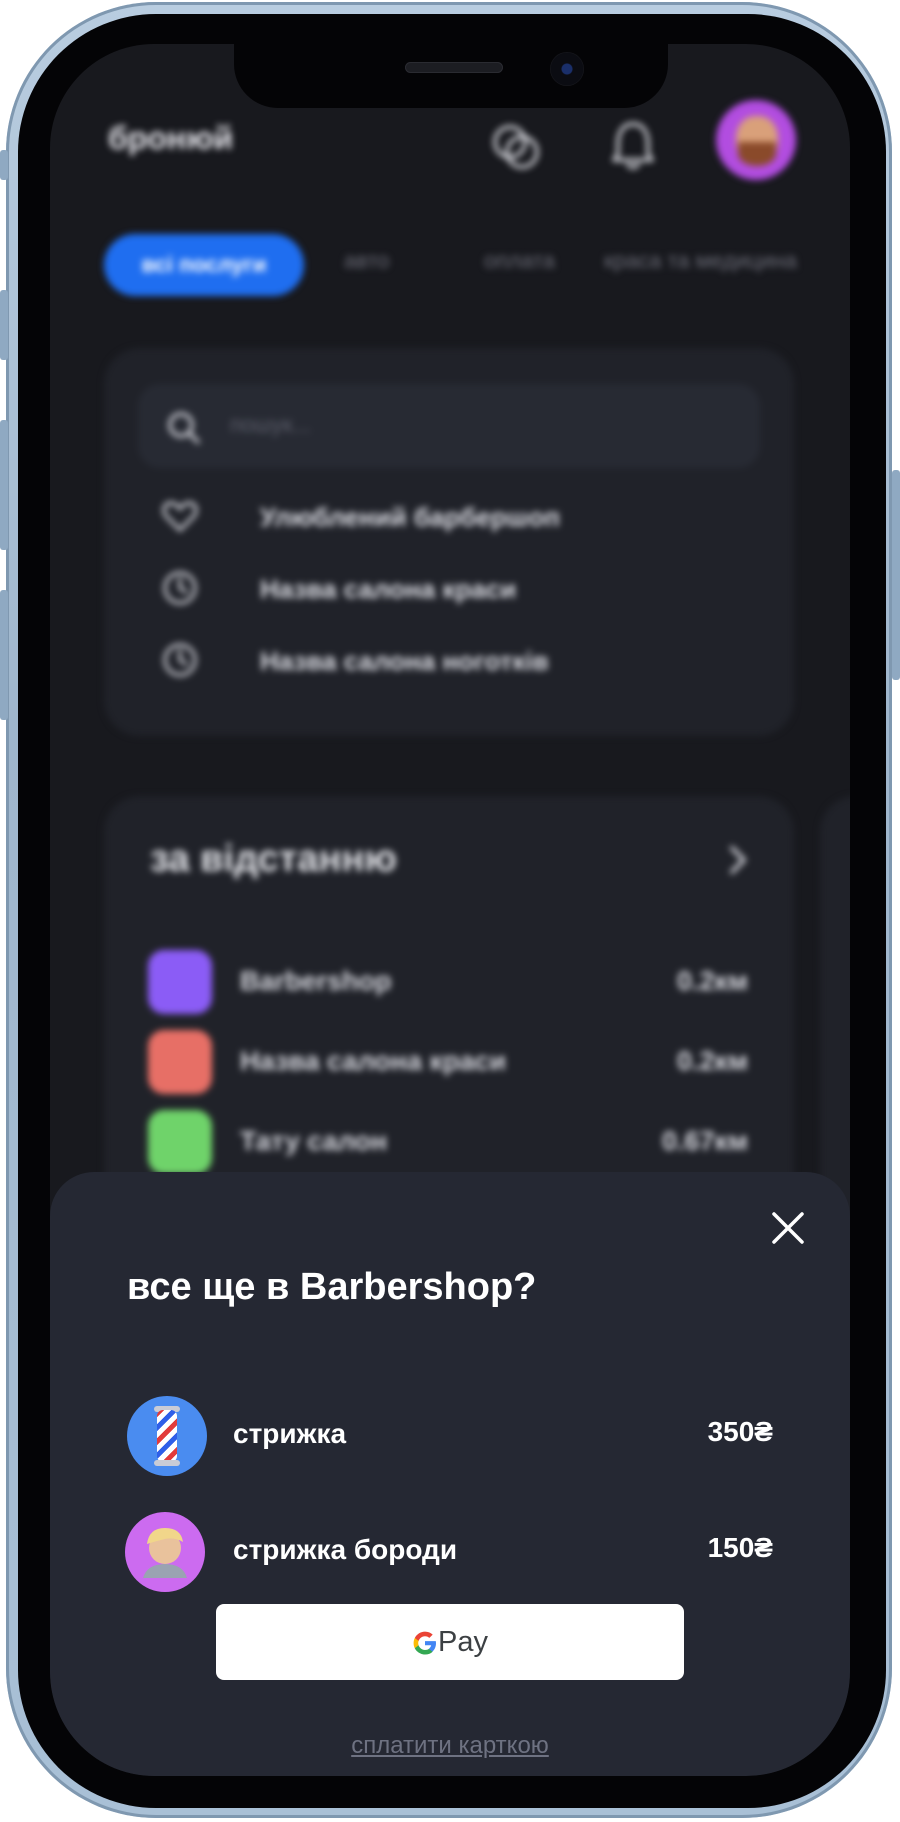 This screenshot has height=1822, width=900. What do you see at coordinates (184, 430) in the screenshot?
I see `search-icon` at bounding box center [184, 430].